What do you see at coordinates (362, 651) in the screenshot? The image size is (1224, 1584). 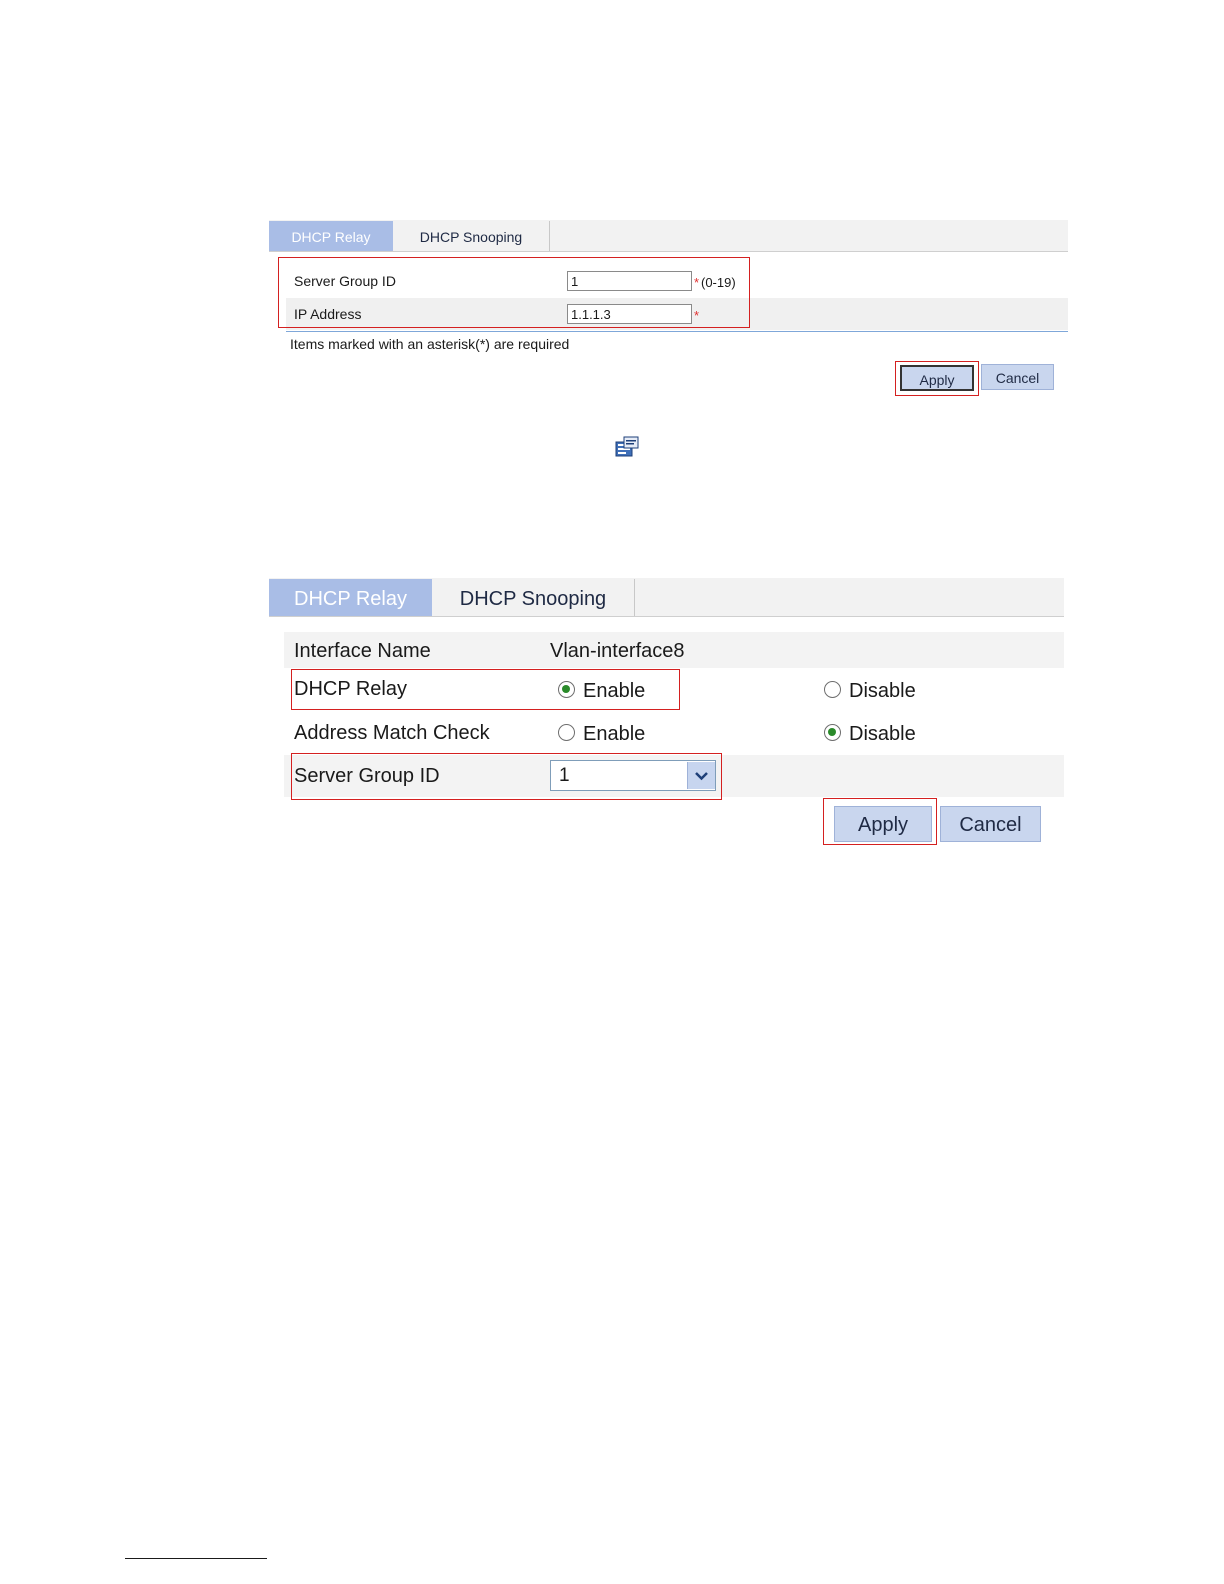 I see `interface-name-label: Interface Name` at bounding box center [362, 651].